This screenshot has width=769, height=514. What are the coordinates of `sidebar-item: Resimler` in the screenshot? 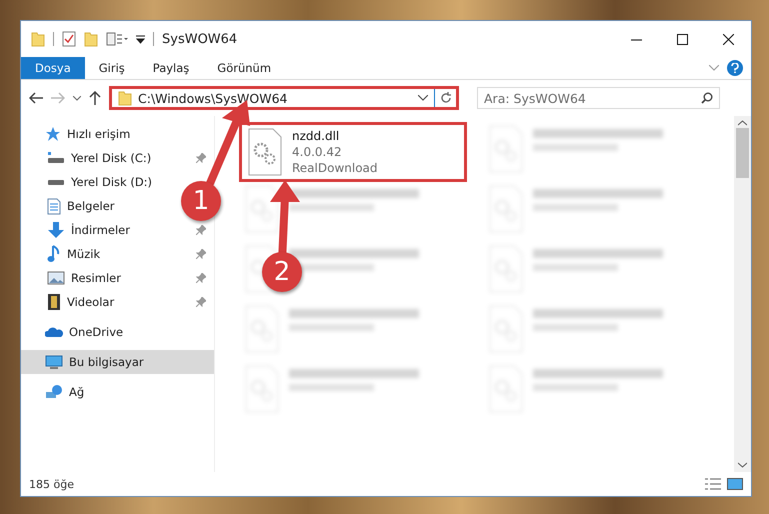 It's located at (117, 278).